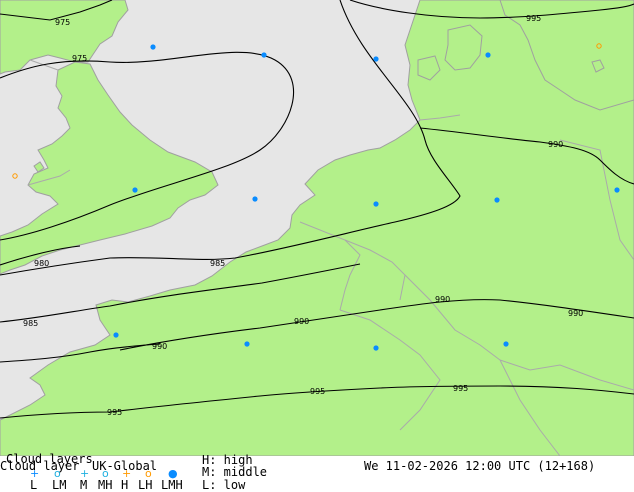 This screenshot has height=492, width=634. Describe the element at coordinates (59, 485) in the screenshot. I see `legend-code-lm: LM` at that location.